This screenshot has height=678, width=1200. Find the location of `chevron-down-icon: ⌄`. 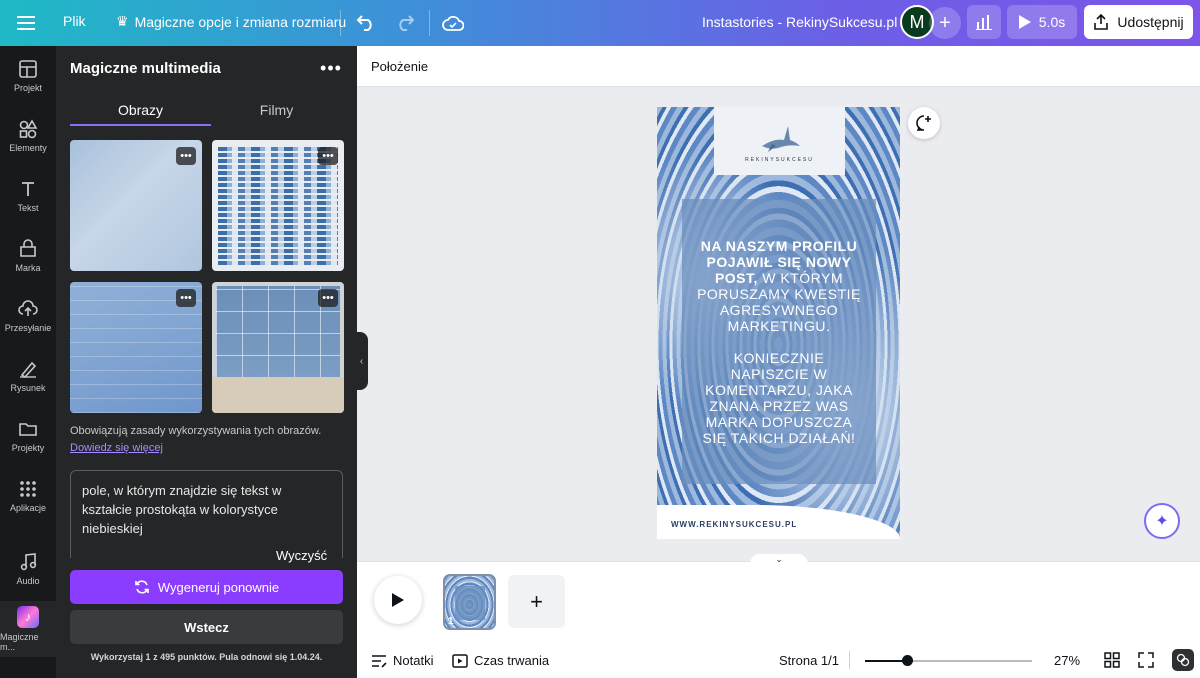

chevron-down-icon: ⌄ is located at coordinates (779, 561).